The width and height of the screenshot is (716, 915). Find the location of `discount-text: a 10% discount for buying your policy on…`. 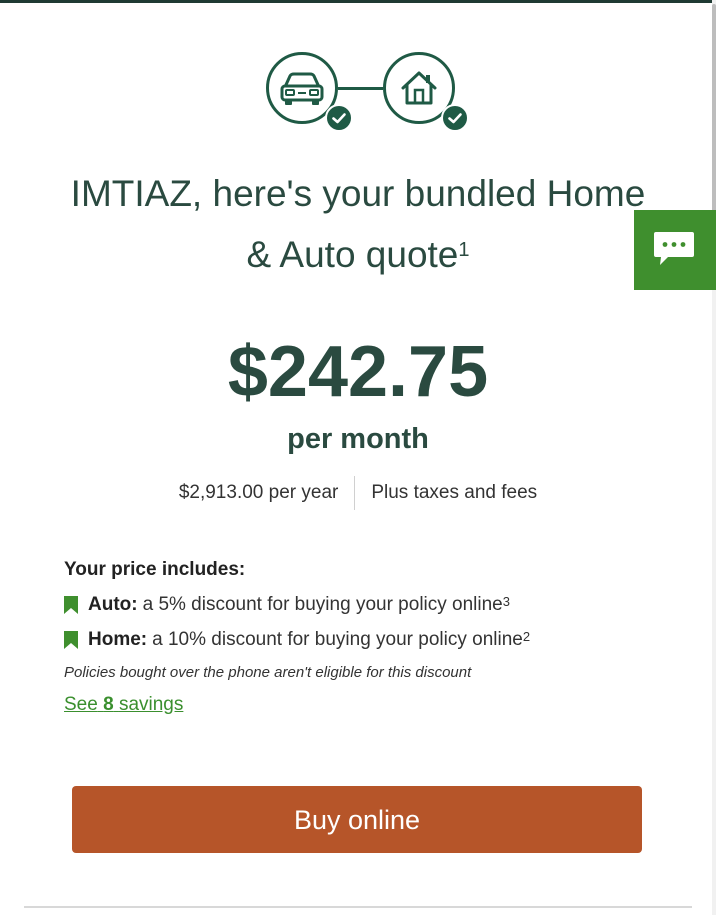

discount-text: a 10% discount for buying your policy on… is located at coordinates (337, 639).